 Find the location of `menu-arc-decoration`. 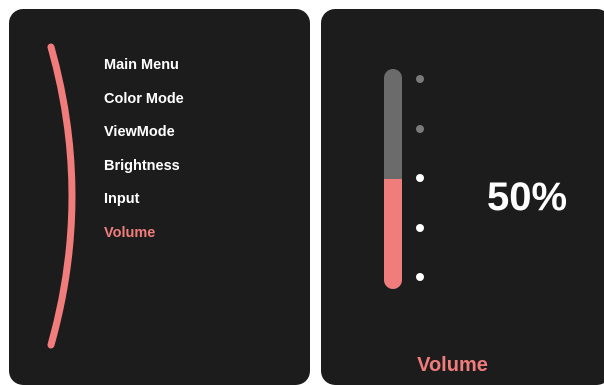

menu-arc-decoration is located at coordinates (61, 196).